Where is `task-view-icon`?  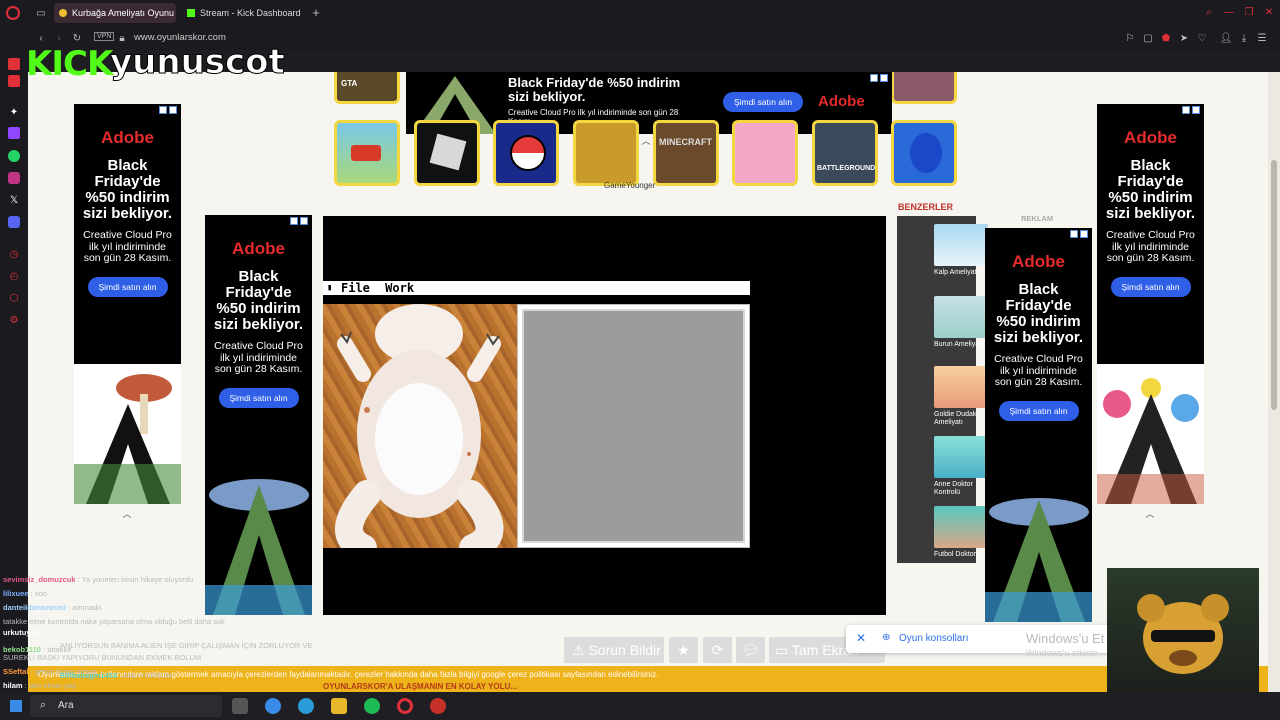 task-view-icon is located at coordinates (240, 706).